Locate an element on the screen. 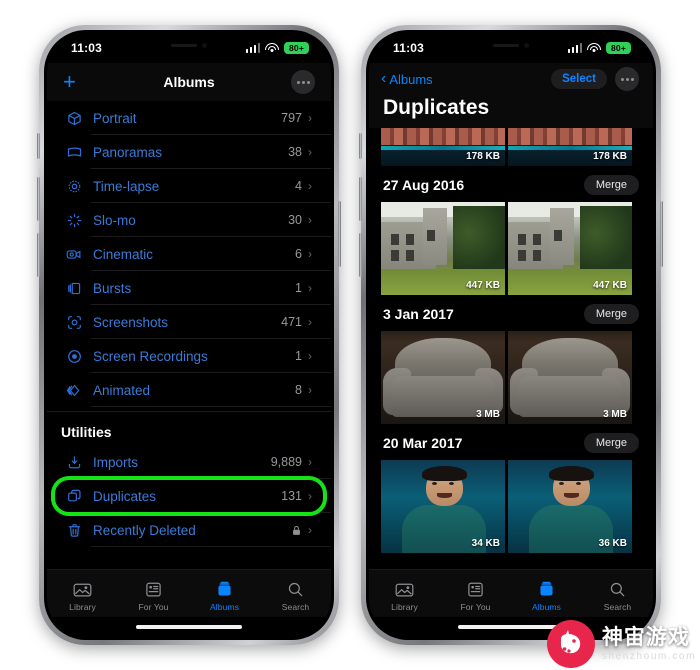 The width and height of the screenshot is (700, 670). album-row-panoramas: Panoramas 38 › is located at coordinates (189, 152).